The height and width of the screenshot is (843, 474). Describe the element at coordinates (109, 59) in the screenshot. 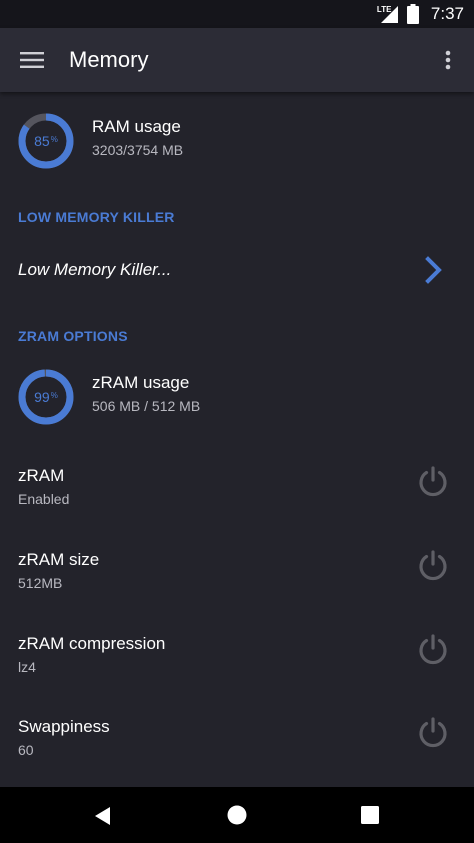

I see `page-title: Memory` at that location.